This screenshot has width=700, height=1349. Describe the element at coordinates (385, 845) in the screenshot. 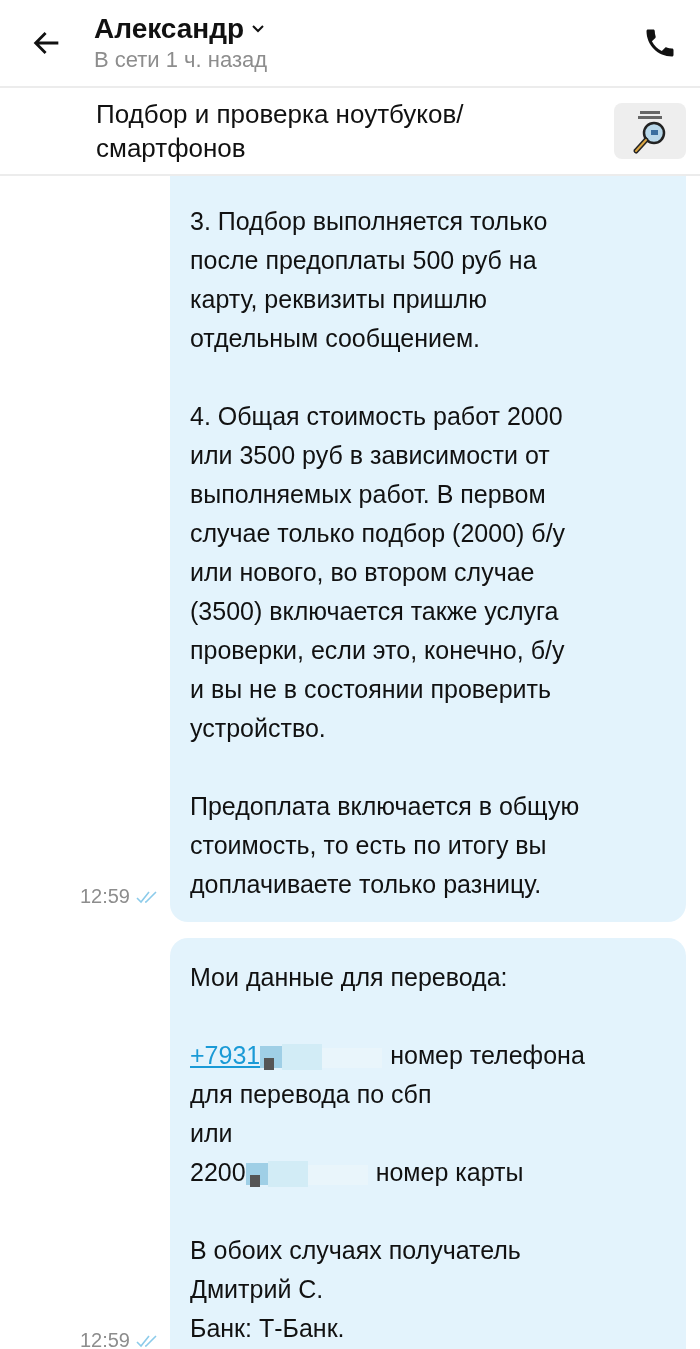

I see `message-text: Предоплата включается в общую стоимость, то есть по итогу вы доплачиваете только разницу.` at that location.